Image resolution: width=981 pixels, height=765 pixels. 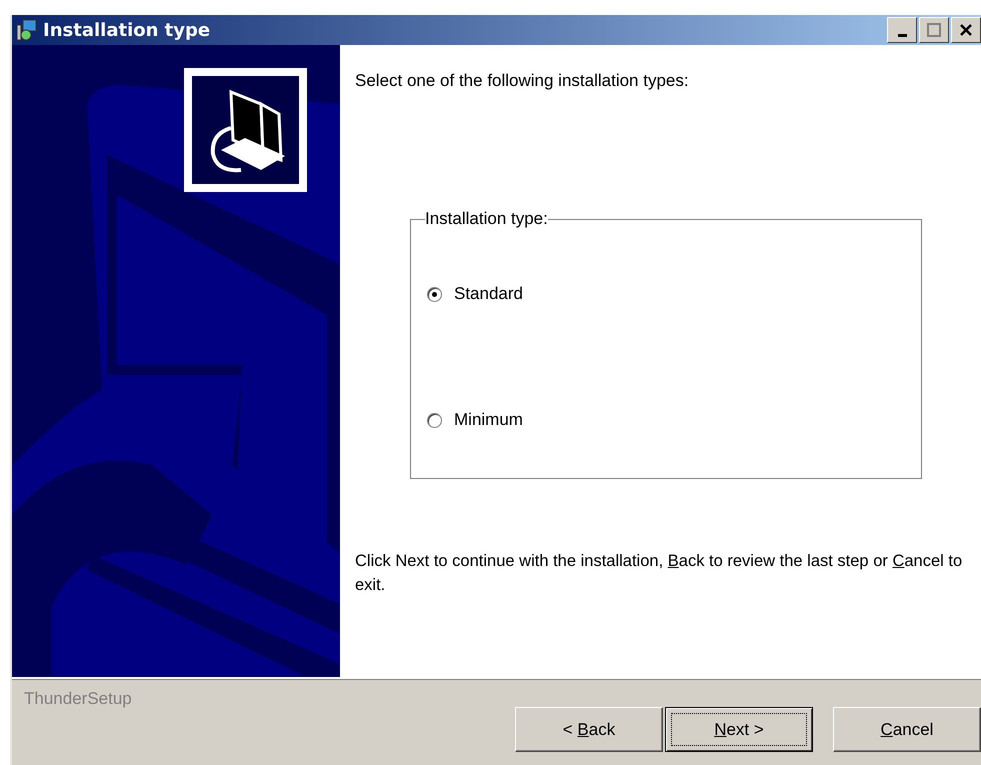 What do you see at coordinates (659, 573) in the screenshot?
I see `instructions-text: Click Next to continue with the installation, Back to review the last step or Cancel to exit.` at bounding box center [659, 573].